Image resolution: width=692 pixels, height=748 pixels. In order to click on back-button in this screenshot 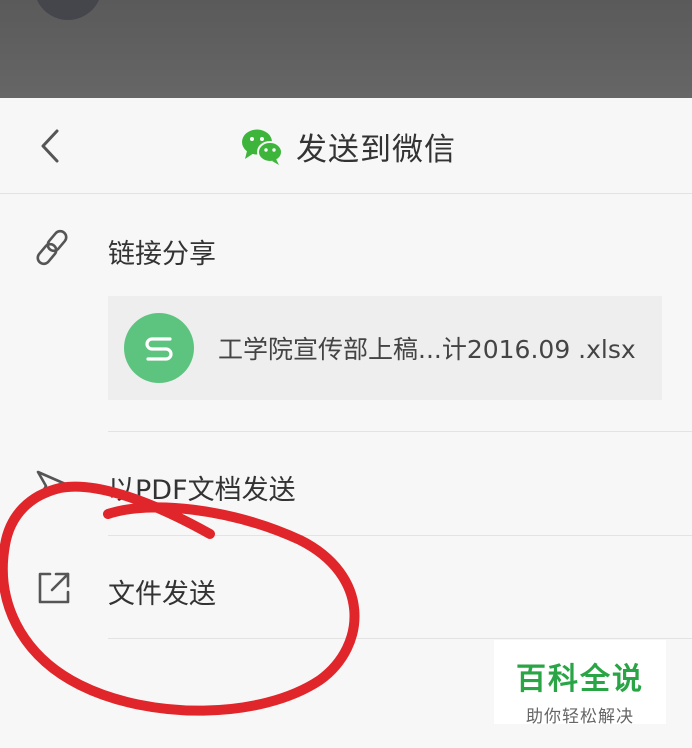, I will do `click(50, 146)`.